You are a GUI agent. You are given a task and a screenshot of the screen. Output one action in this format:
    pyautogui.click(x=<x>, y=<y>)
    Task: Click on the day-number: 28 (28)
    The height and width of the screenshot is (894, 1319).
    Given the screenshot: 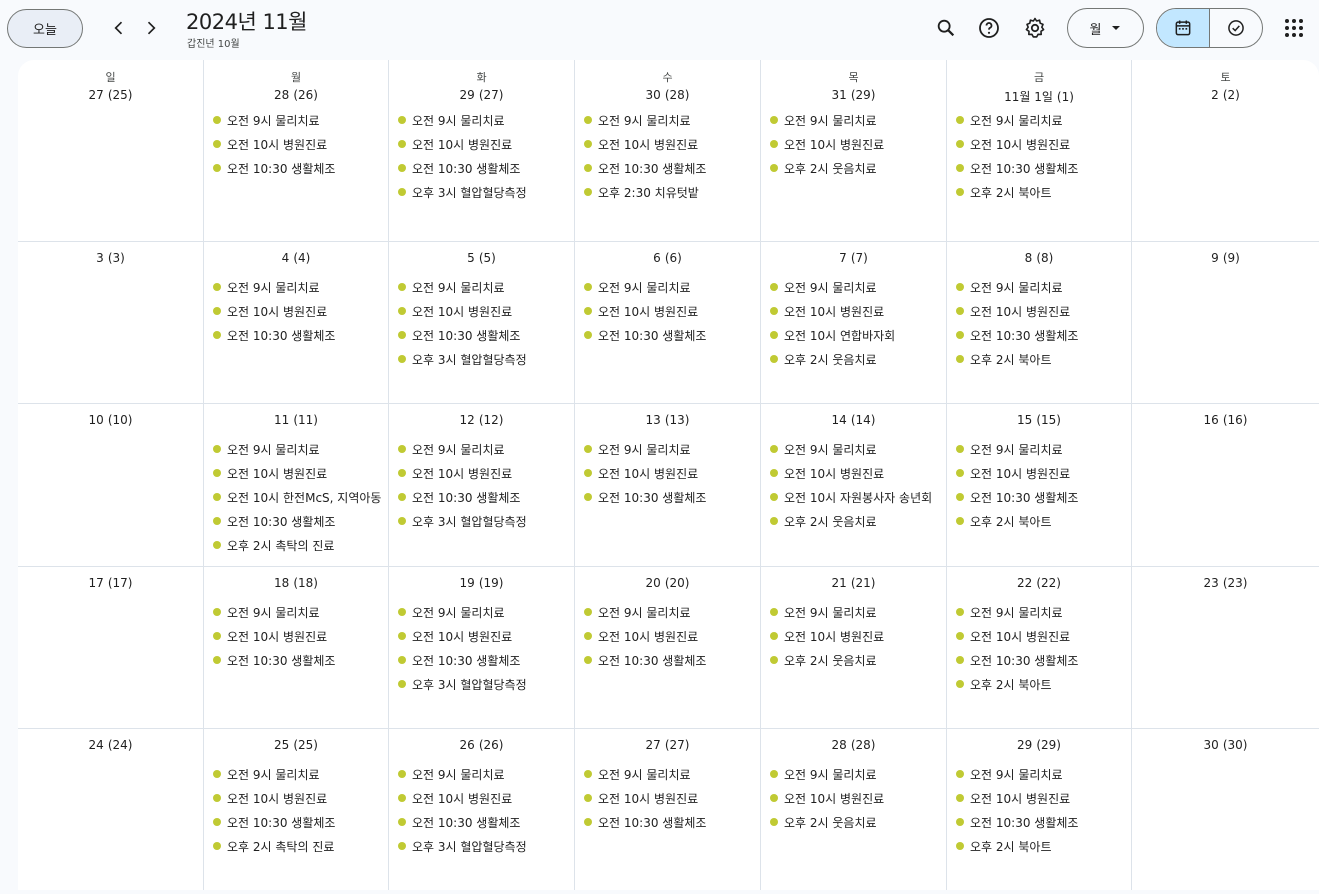 What is the action you would take?
    pyautogui.click(x=853, y=745)
    